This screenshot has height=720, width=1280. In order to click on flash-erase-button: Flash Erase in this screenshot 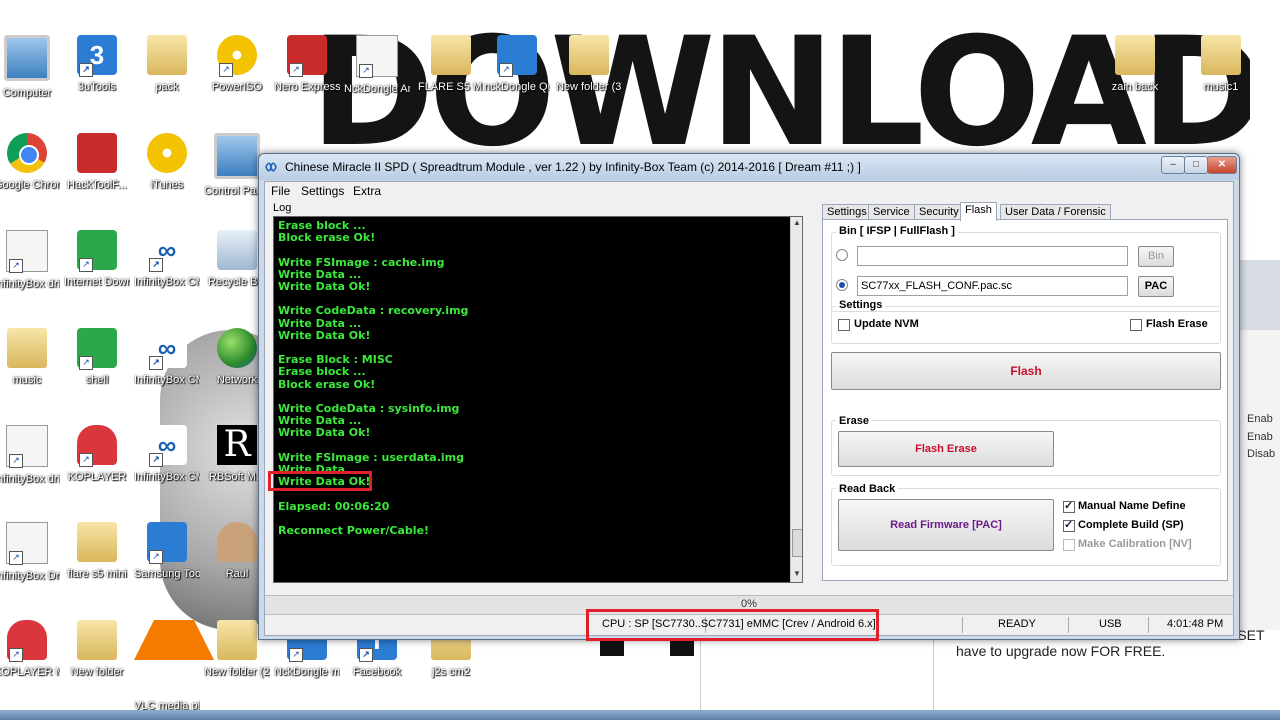, I will do `click(946, 449)`.